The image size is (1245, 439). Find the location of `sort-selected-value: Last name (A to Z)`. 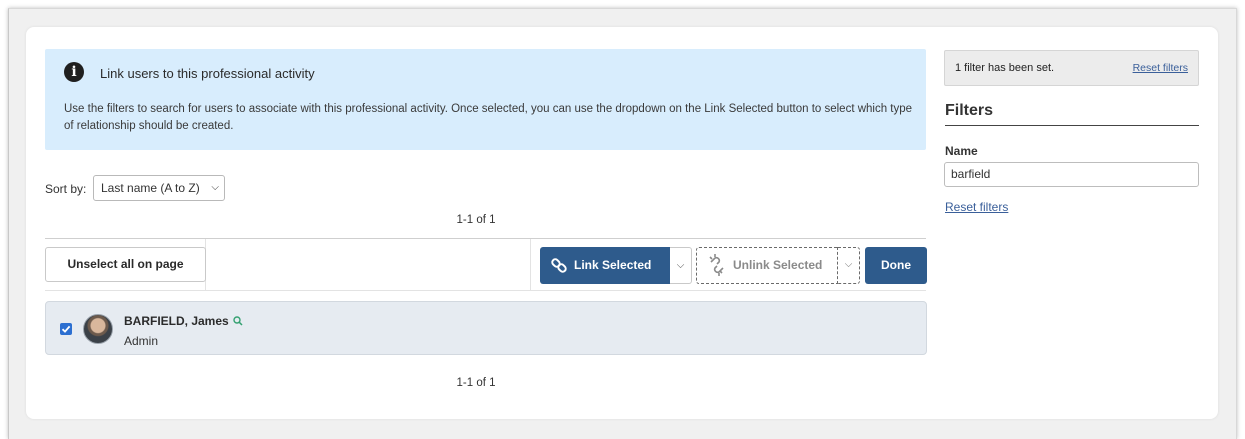

sort-selected-value: Last name (A to Z) is located at coordinates (150, 188).